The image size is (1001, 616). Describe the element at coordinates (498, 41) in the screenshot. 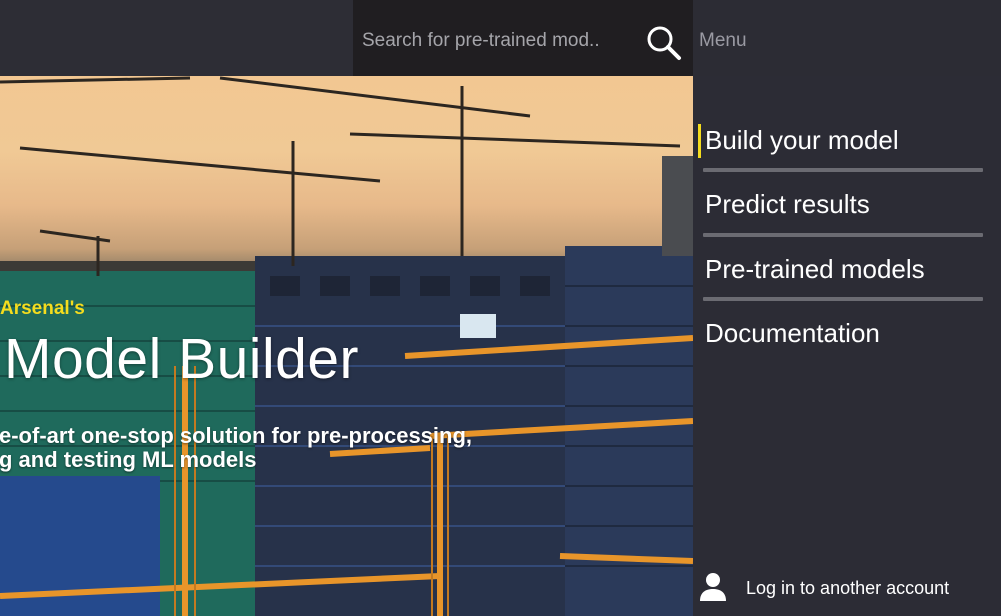

I see `search-input` at that location.